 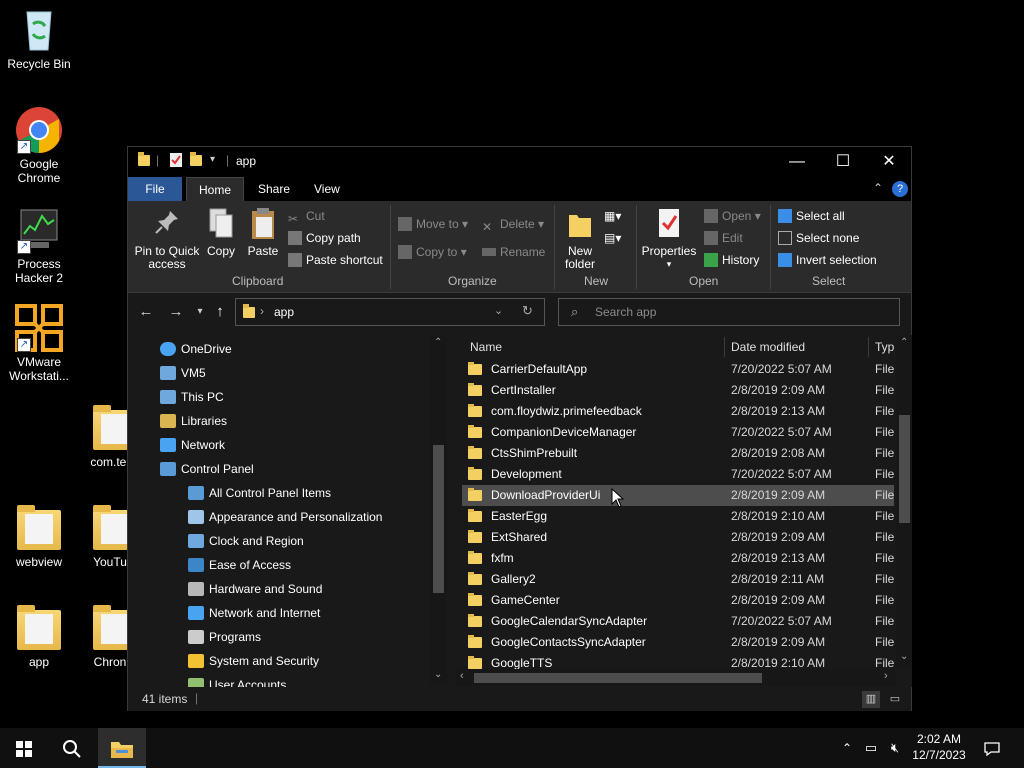 I want to click on address-bar: › app ⌄ ↻, so click(x=390, y=312).